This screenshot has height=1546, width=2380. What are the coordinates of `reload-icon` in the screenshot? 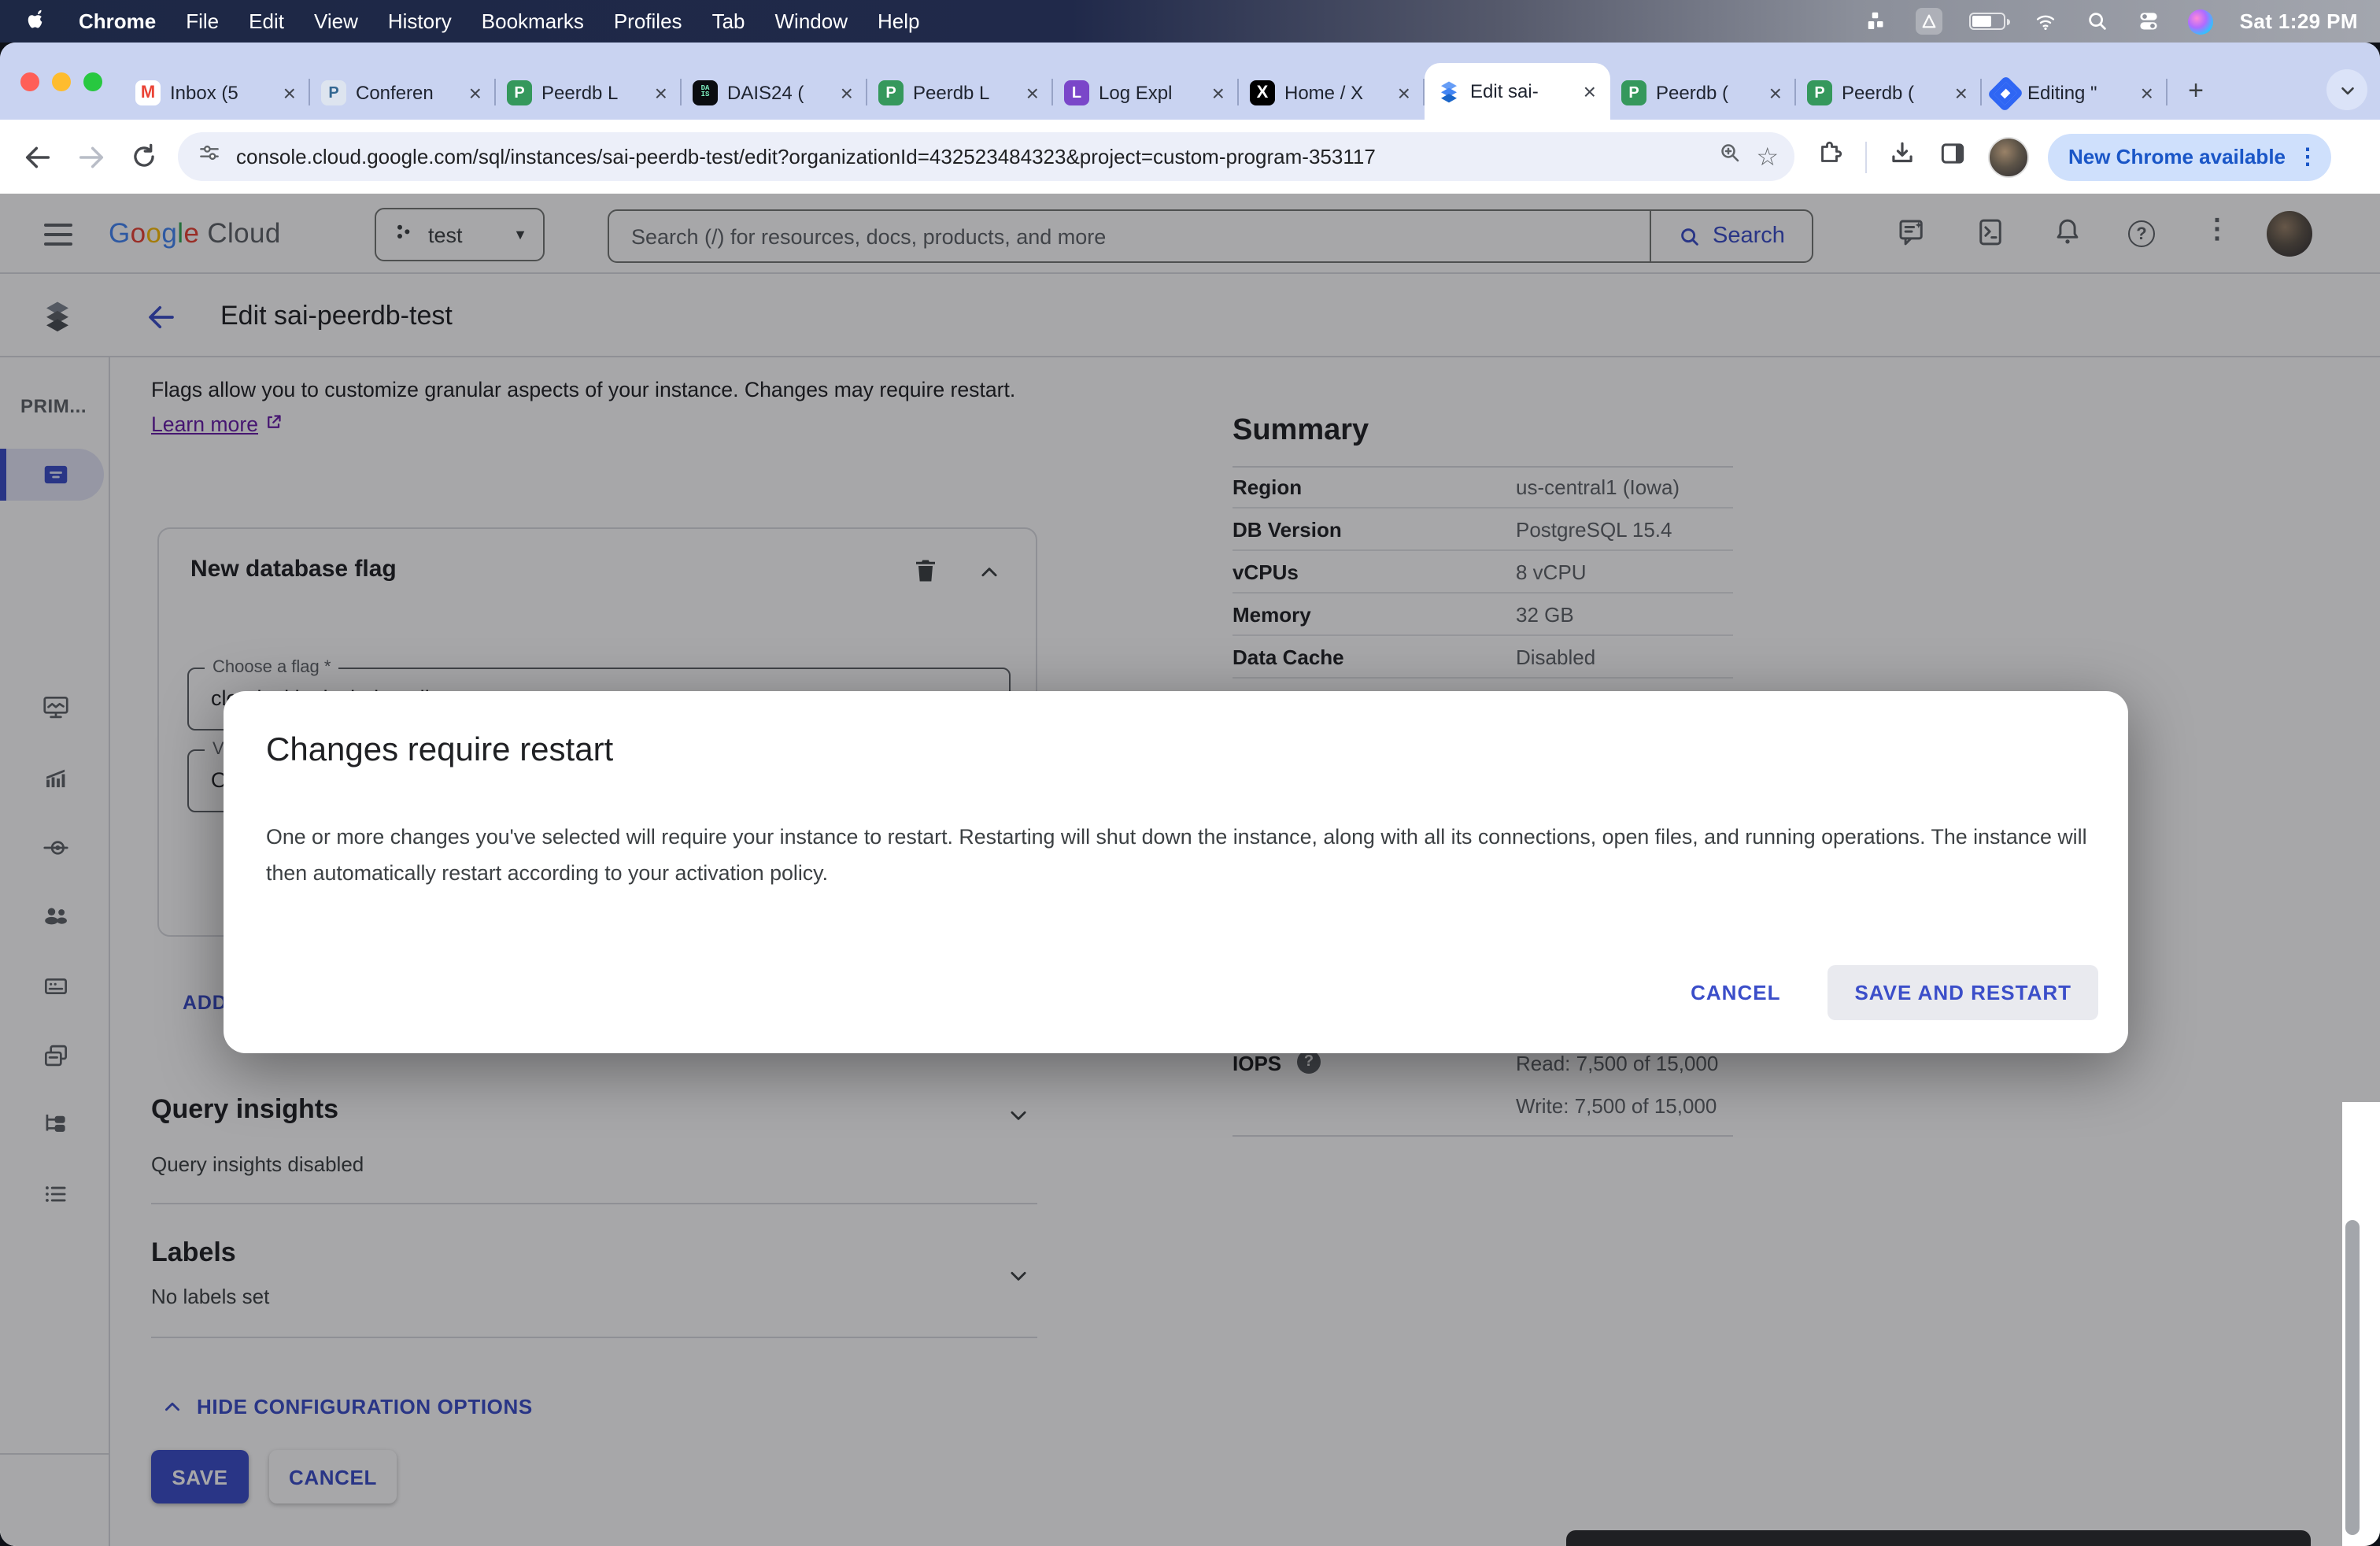 It's located at (144, 157).